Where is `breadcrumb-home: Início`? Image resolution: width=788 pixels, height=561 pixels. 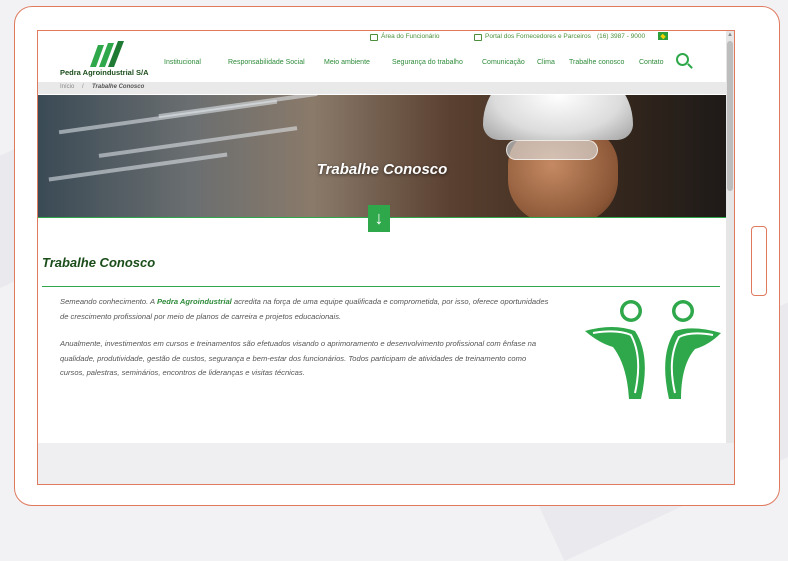 breadcrumb-home: Início is located at coordinates (67, 87).